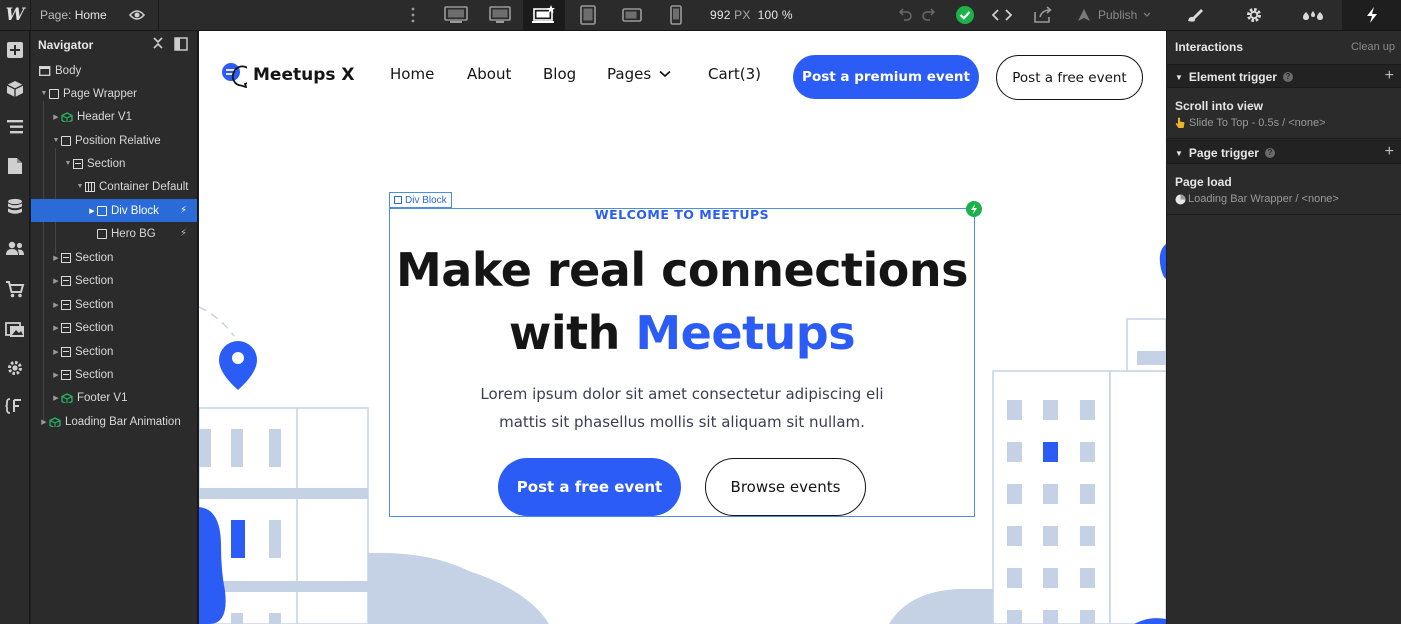 The width and height of the screenshot is (1401, 624). I want to click on cms-database-icon, so click(15, 207).